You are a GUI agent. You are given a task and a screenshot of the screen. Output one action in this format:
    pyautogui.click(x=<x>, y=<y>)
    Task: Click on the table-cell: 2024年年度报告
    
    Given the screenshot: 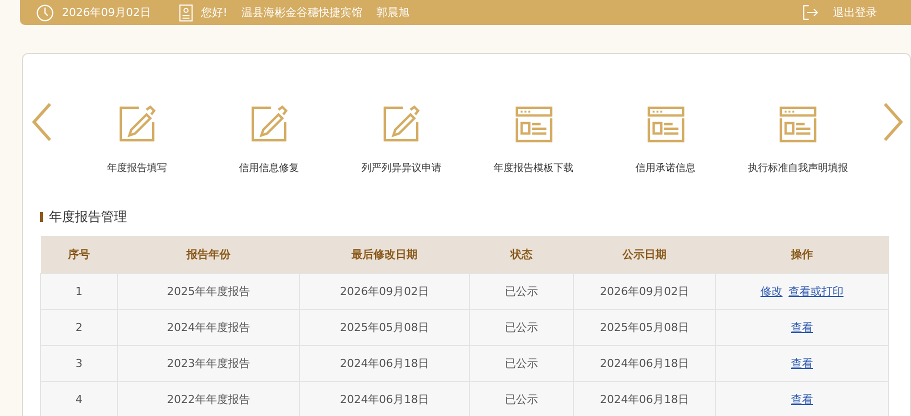 What is the action you would take?
    pyautogui.click(x=209, y=328)
    